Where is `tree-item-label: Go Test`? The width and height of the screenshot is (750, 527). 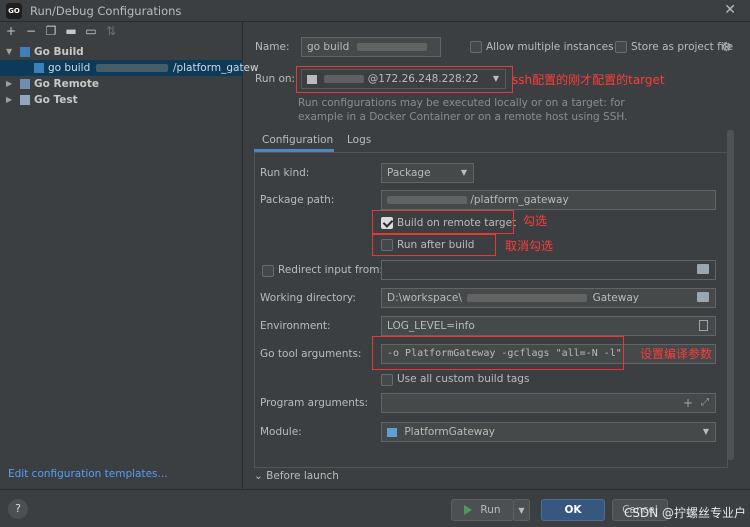
tree-item-label: Go Test is located at coordinates (56, 100).